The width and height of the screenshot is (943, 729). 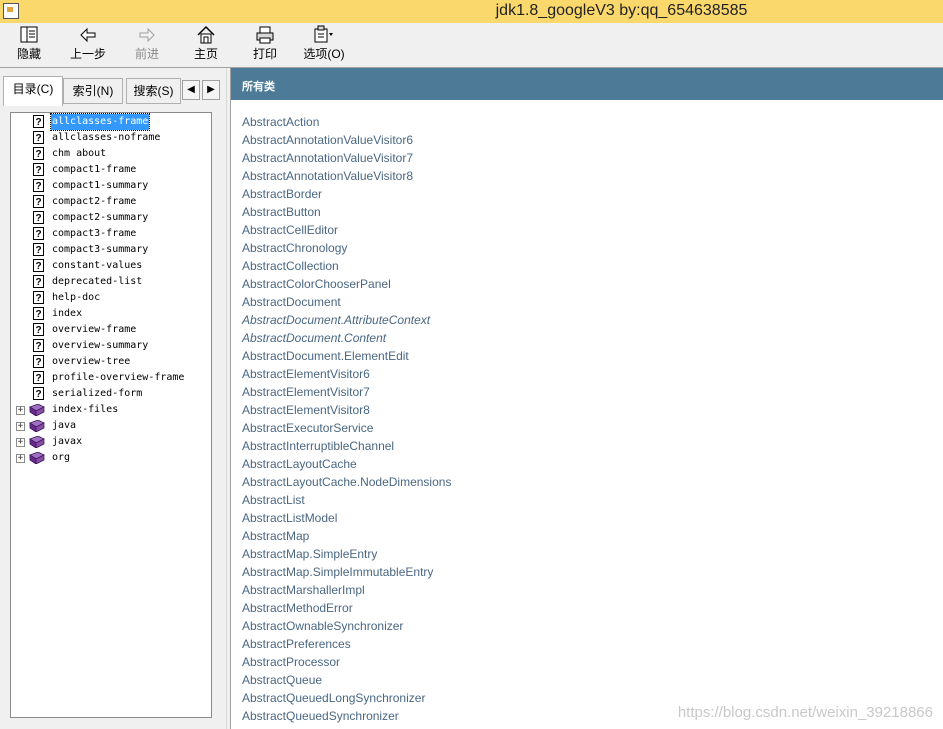 What do you see at coordinates (61, 457) in the screenshot?
I see `tree-folder-label: org` at bounding box center [61, 457].